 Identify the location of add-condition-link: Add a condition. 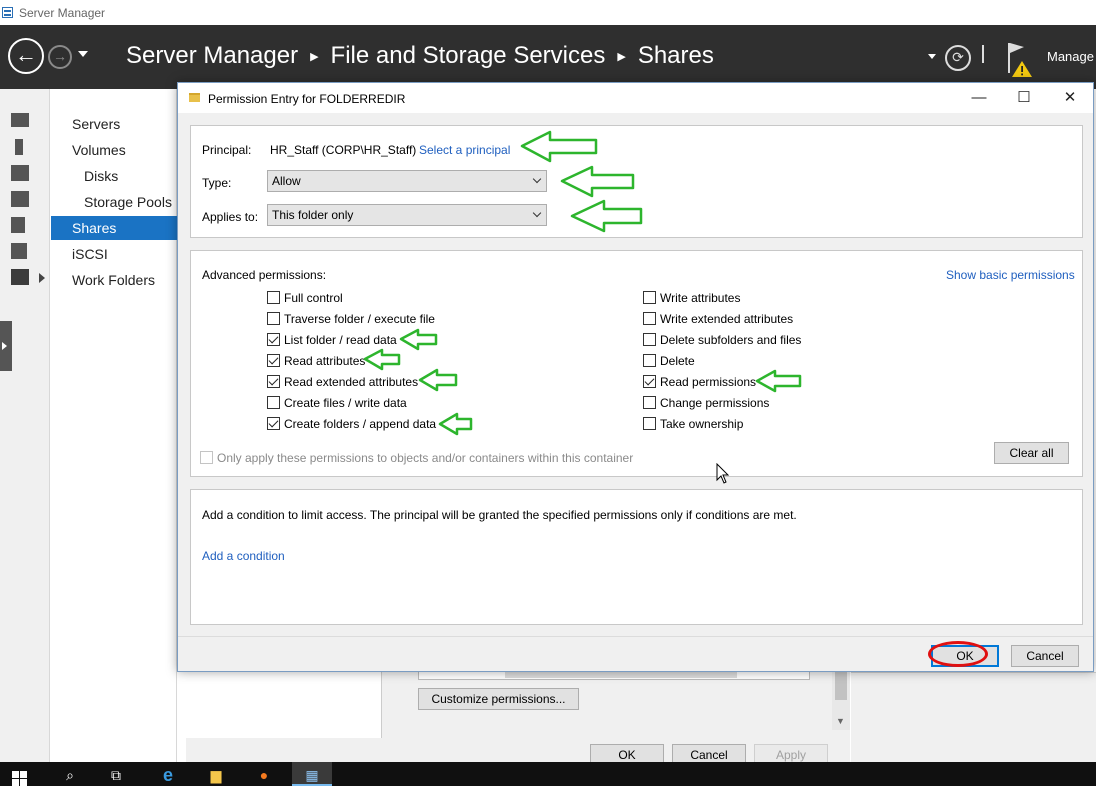
(243, 556).